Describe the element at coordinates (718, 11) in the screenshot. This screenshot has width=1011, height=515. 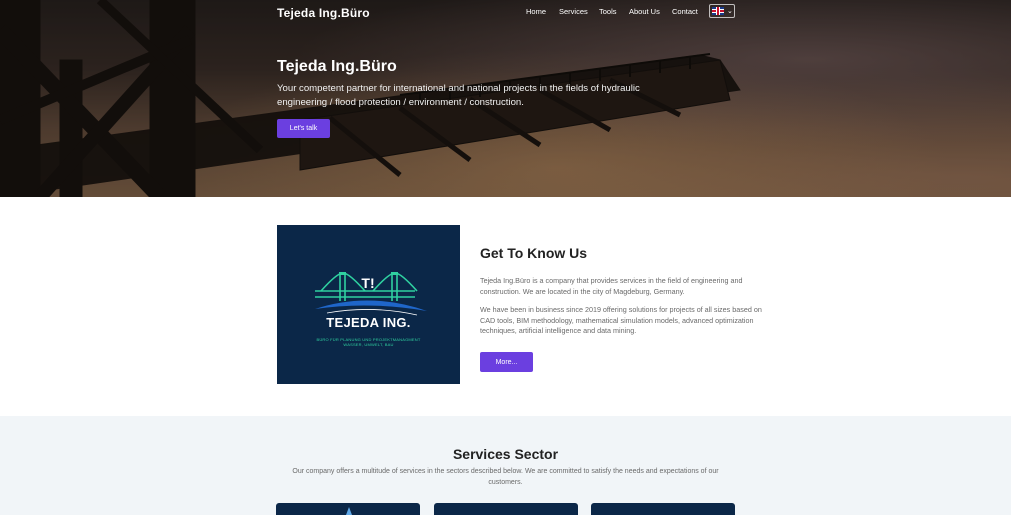
I see `uk-flag-icon` at that location.